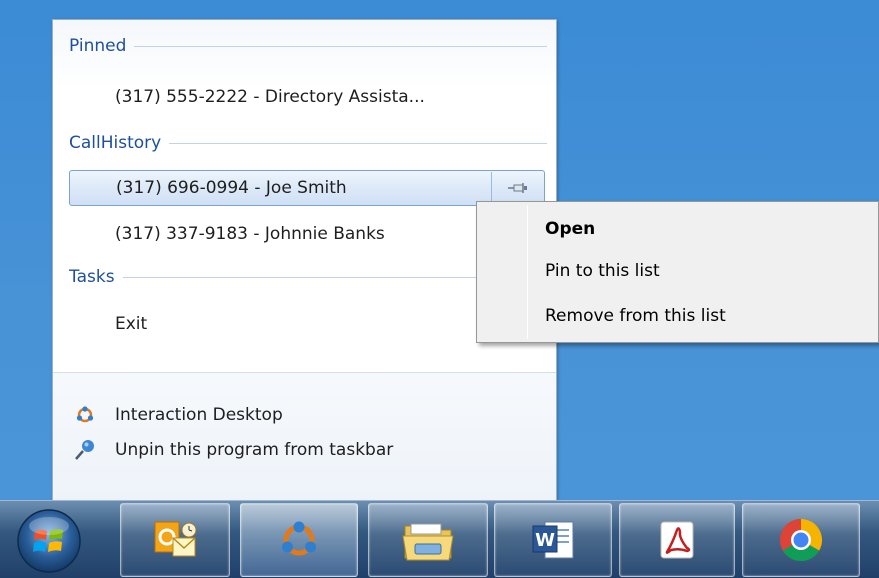 Image resolution: width=879 pixels, height=578 pixels. What do you see at coordinates (231, 188) in the screenshot?
I see `list-item-label: (317) 696-0994 - Joe Smith` at bounding box center [231, 188].